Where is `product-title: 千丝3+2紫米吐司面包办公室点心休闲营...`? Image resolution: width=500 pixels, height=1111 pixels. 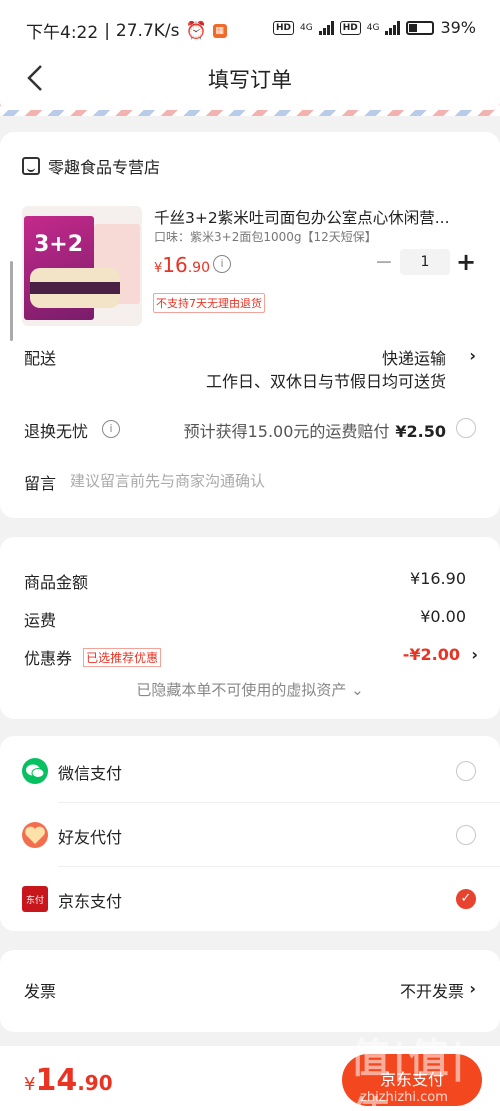 product-title: 千丝3+2紫米吐司面包办公室点心休闲营... is located at coordinates (314, 217).